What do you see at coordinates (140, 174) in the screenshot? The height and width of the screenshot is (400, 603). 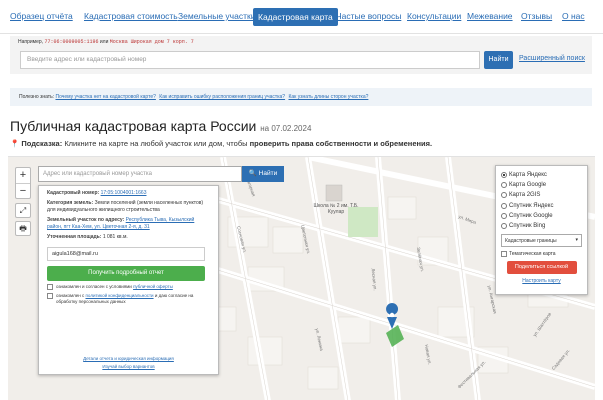 I see `map-search-input: Адрес или кадастровый номер участка` at bounding box center [140, 174].